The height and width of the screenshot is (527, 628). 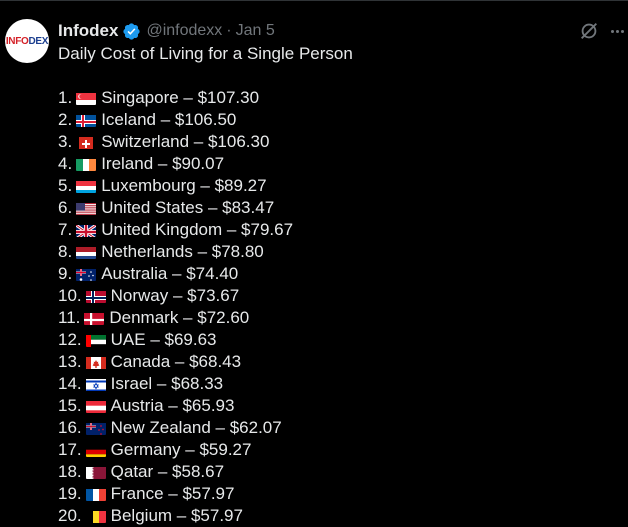 I want to click on list-item: 19. France – $57.97, so click(x=175, y=494).